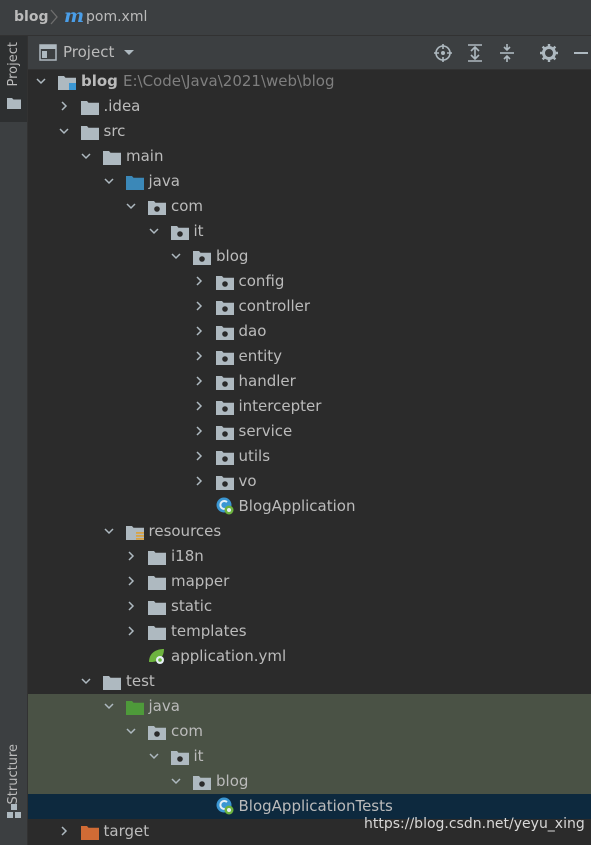 Image resolution: width=591 pixels, height=845 pixels. I want to click on breadcrumb-project: blog, so click(31, 17).